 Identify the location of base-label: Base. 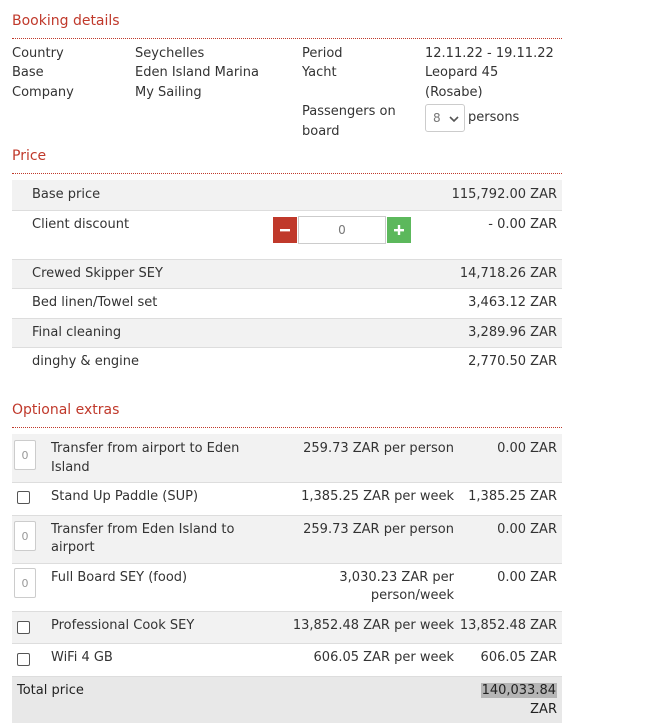
(28, 72).